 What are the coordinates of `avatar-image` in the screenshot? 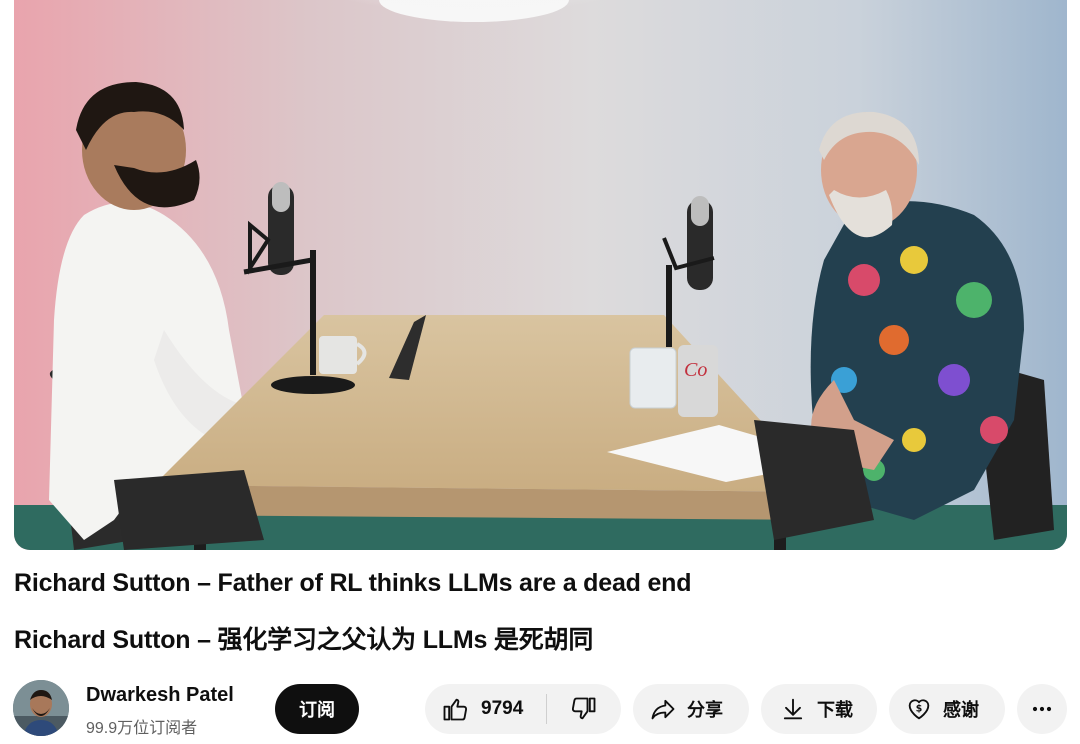 It's located at (41, 708).